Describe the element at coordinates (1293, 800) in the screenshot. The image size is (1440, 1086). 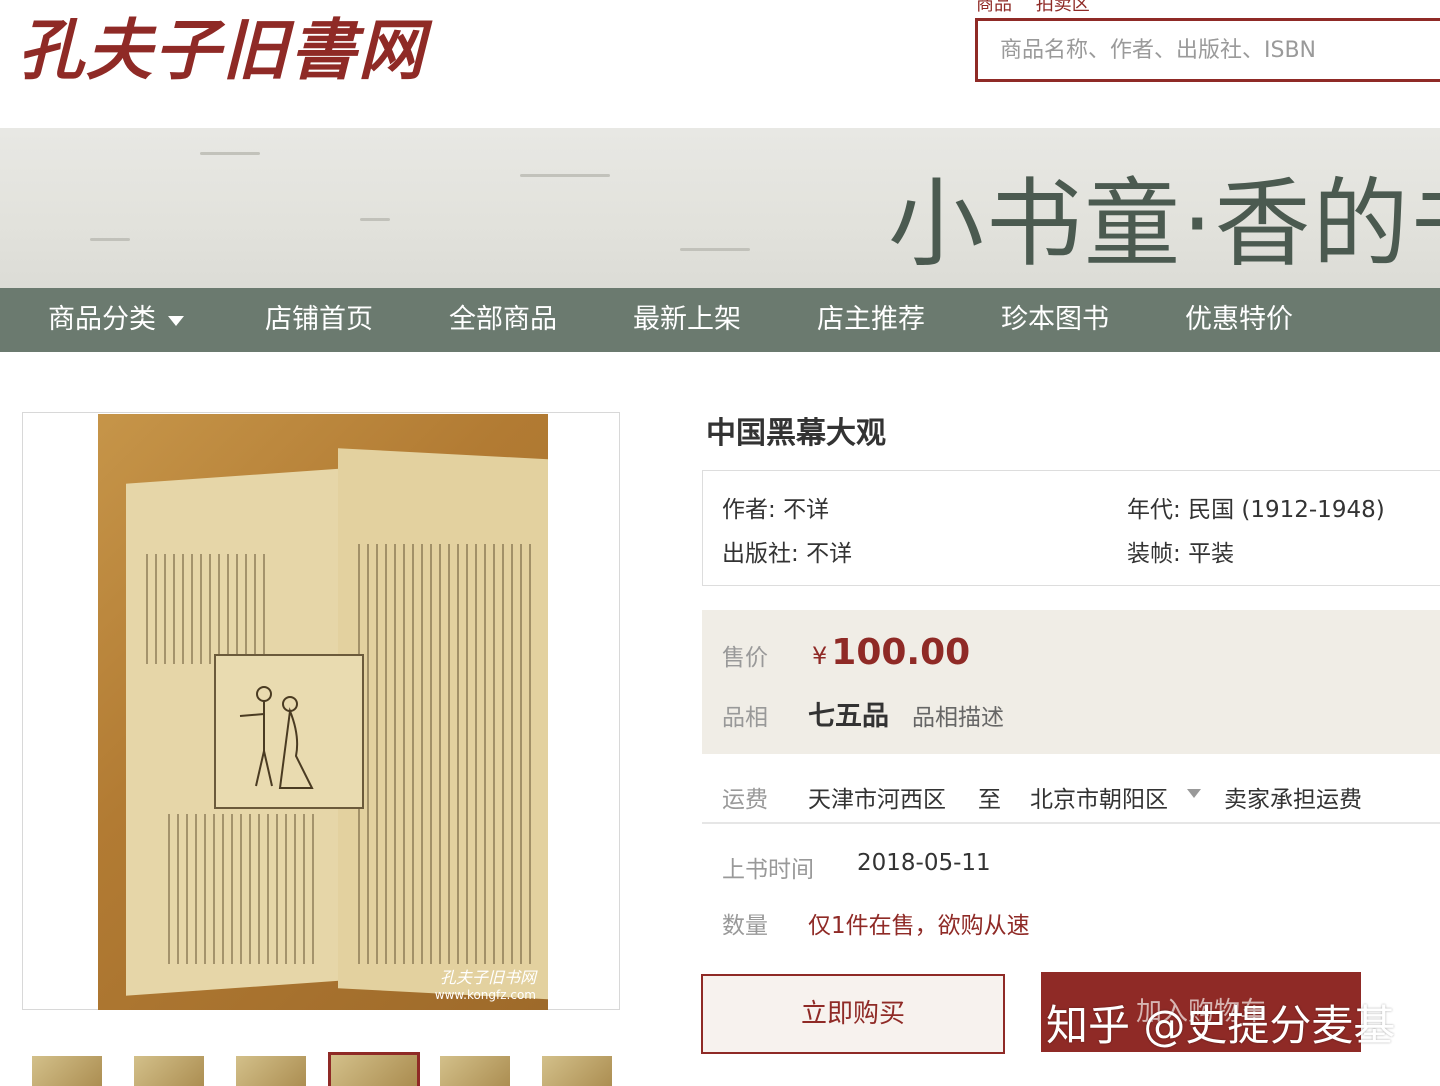
I see `shipping-note: 卖家承担运费` at that location.